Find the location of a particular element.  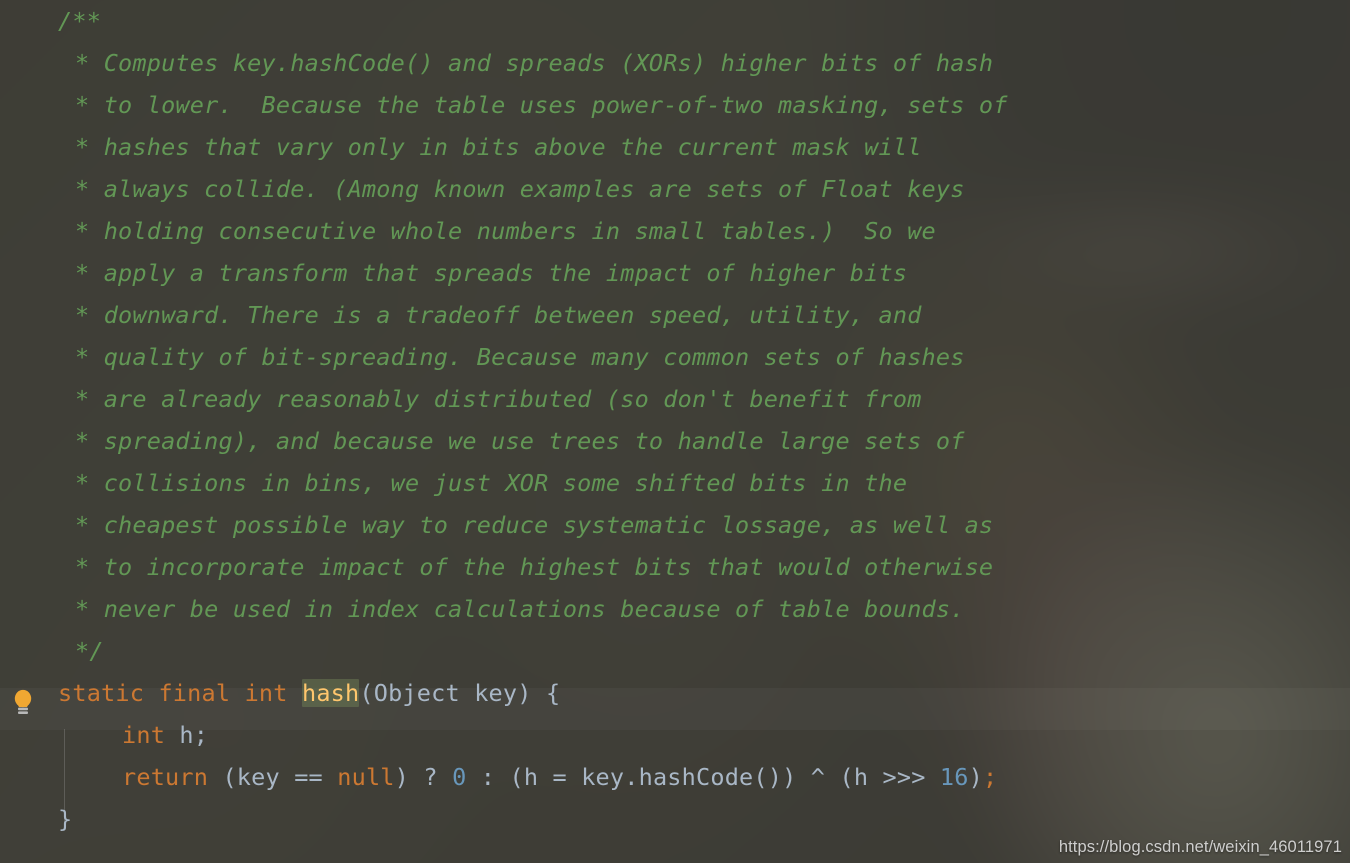

method-signature-line: static final int hash(Object key) { is located at coordinates (675, 693).